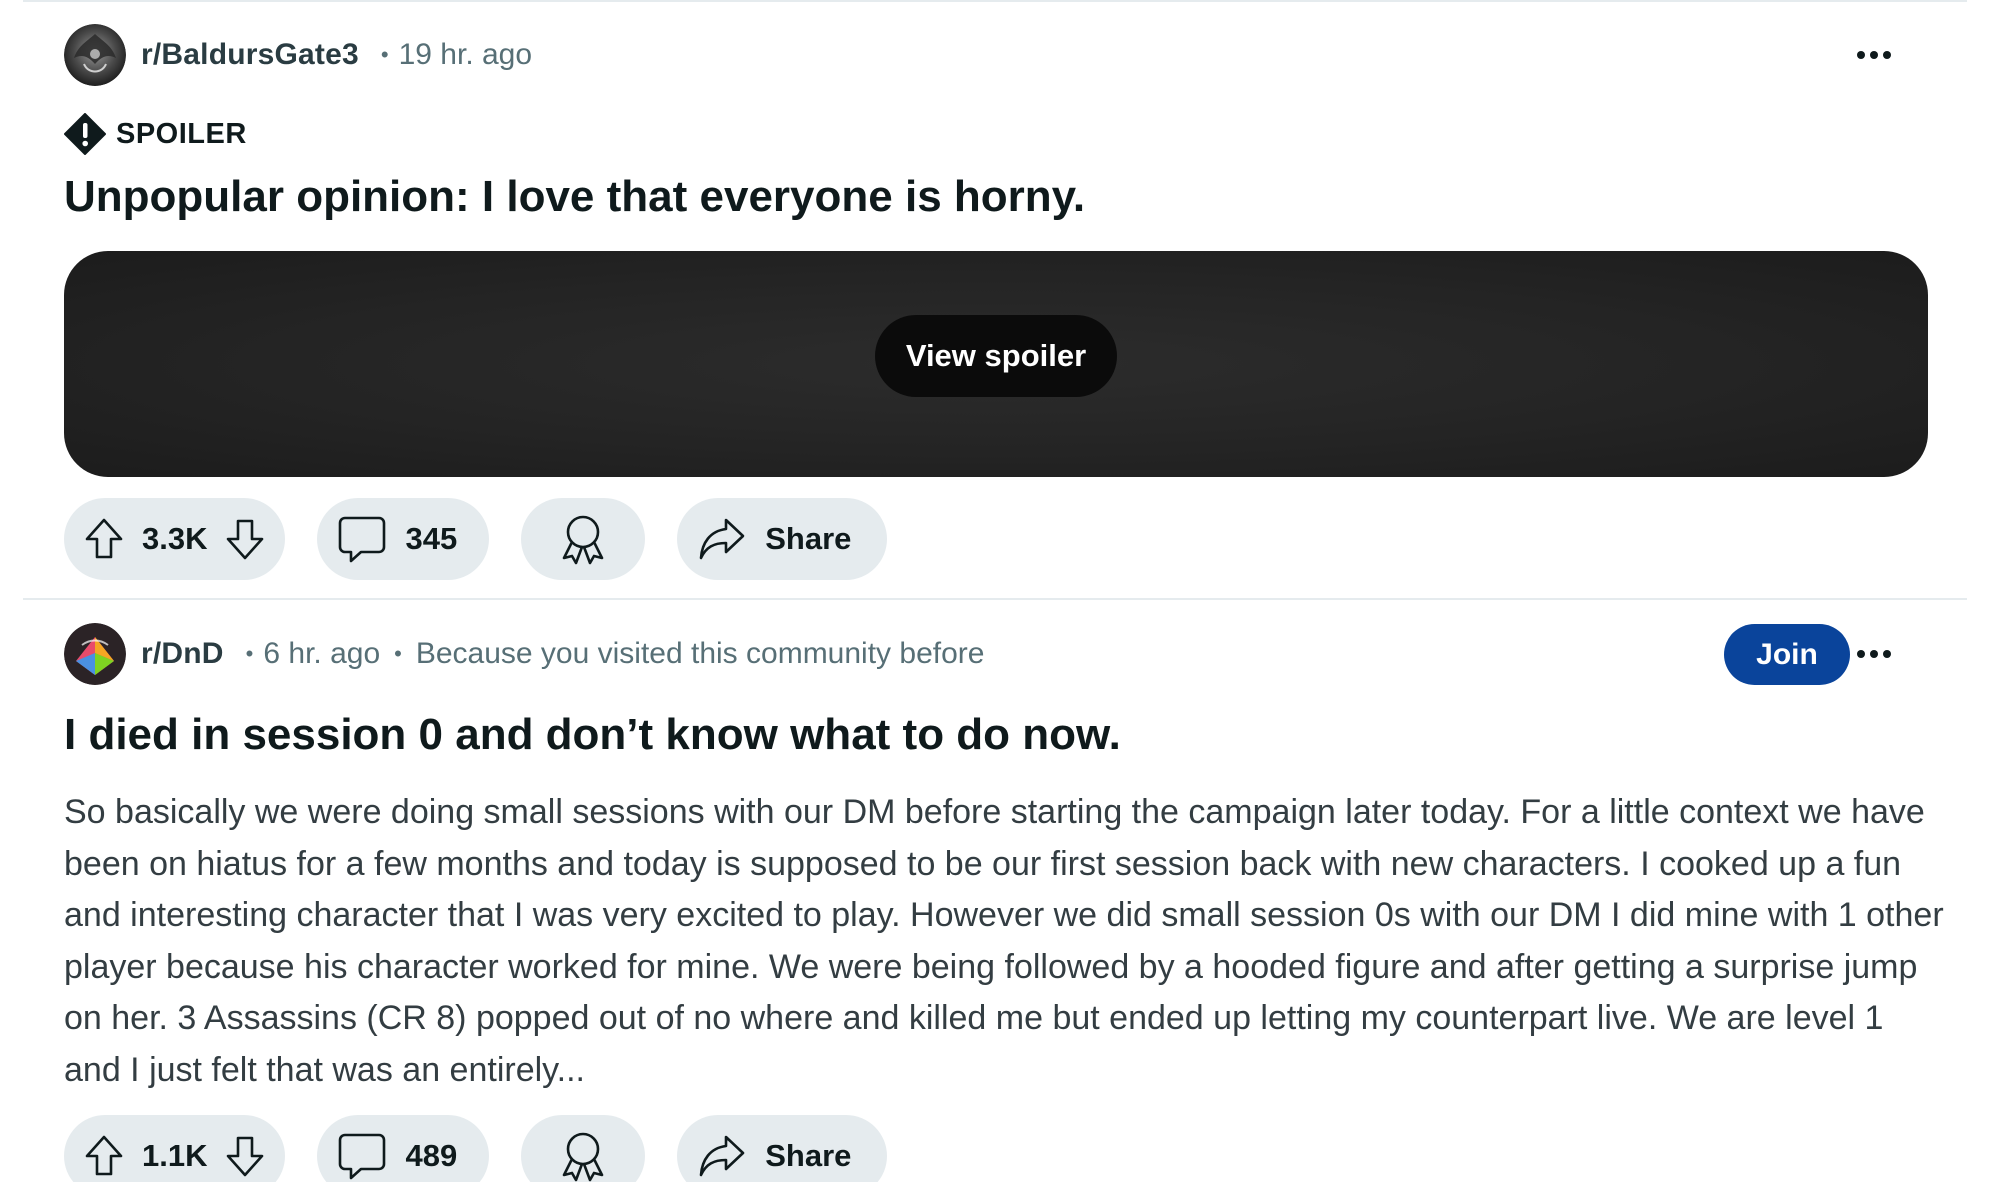  I want to click on post-meta: r/BaldursGate3 • 19 hr. ago, so click(298, 55).